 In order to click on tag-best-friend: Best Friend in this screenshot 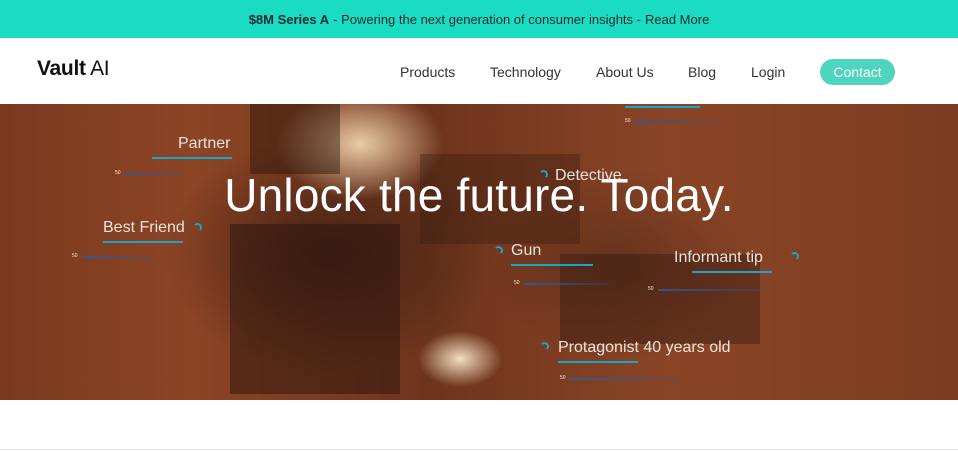, I will do `click(144, 231)`.